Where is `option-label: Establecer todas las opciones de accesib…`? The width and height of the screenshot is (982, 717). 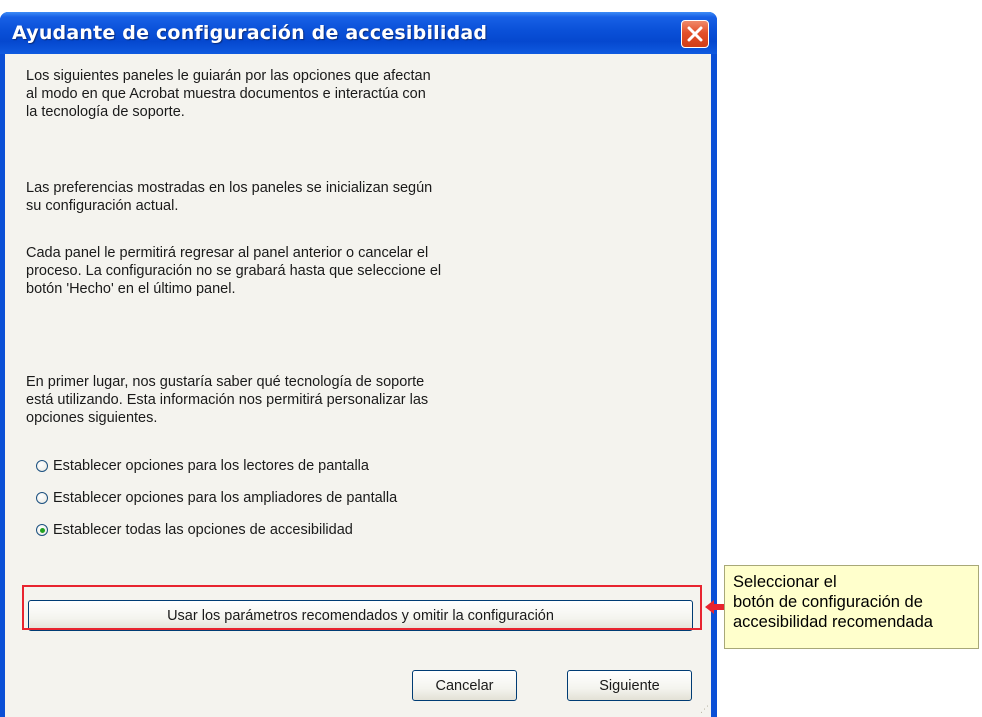 option-label: Establecer todas las opciones de accesib… is located at coordinates (203, 530).